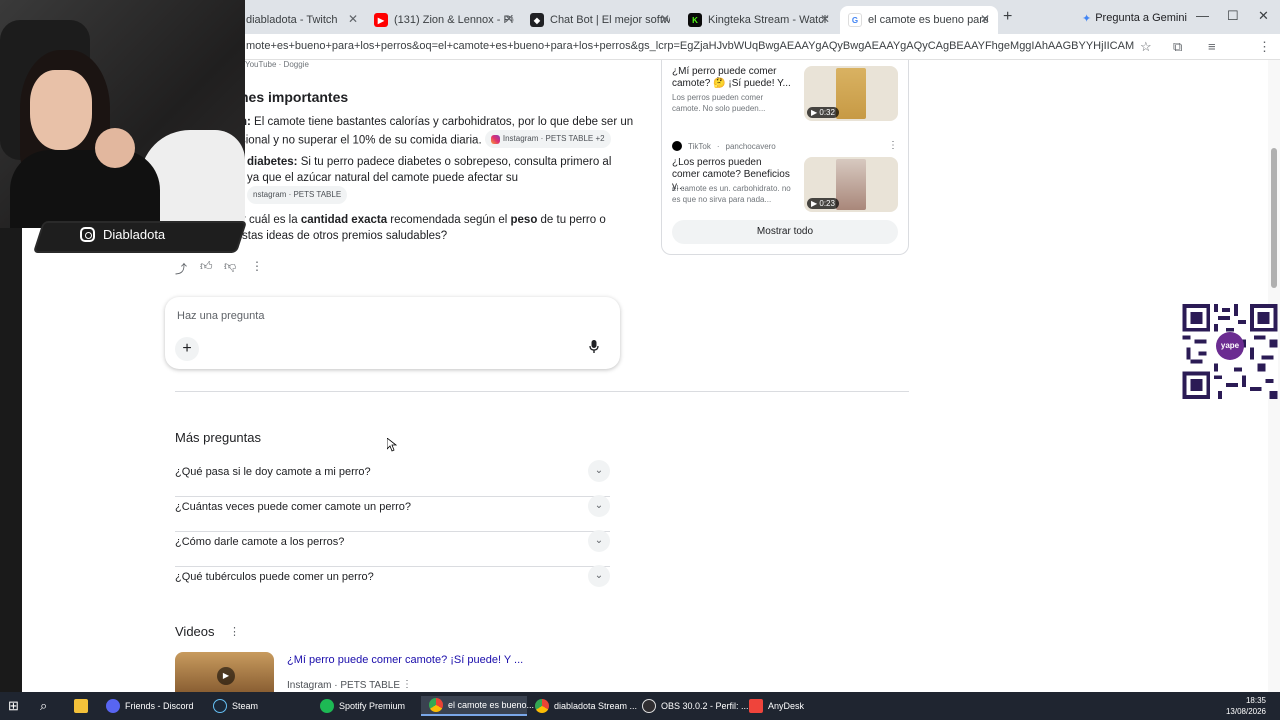 The height and width of the screenshot is (720, 1280). I want to click on folder-icon, so click(81, 706).